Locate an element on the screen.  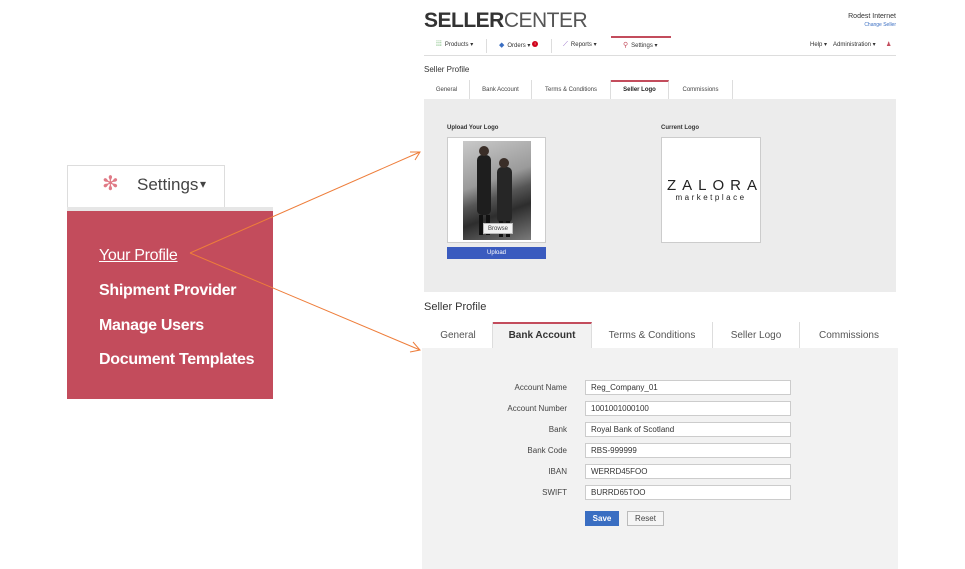
arrow-head-bottom is located at coordinates (415, 347).